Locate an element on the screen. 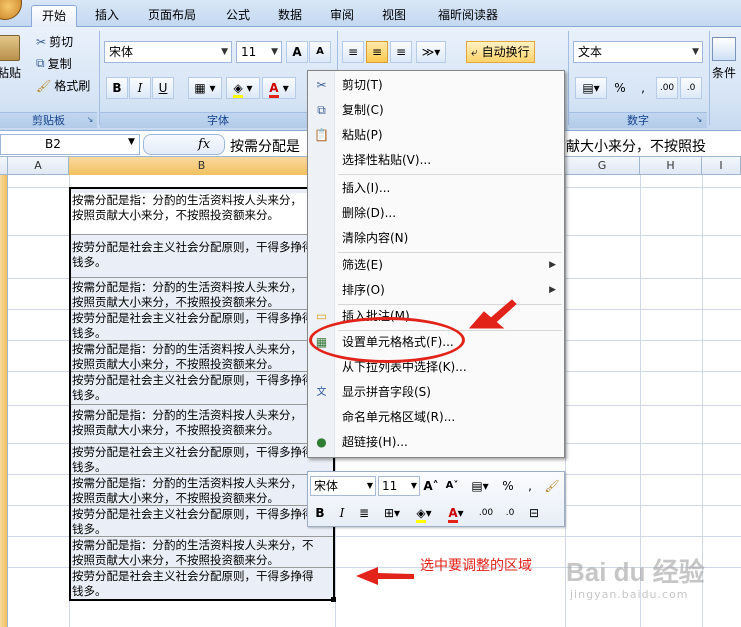 The width and height of the screenshot is (741, 627). annotation-arrows is located at coordinates (436, 442).